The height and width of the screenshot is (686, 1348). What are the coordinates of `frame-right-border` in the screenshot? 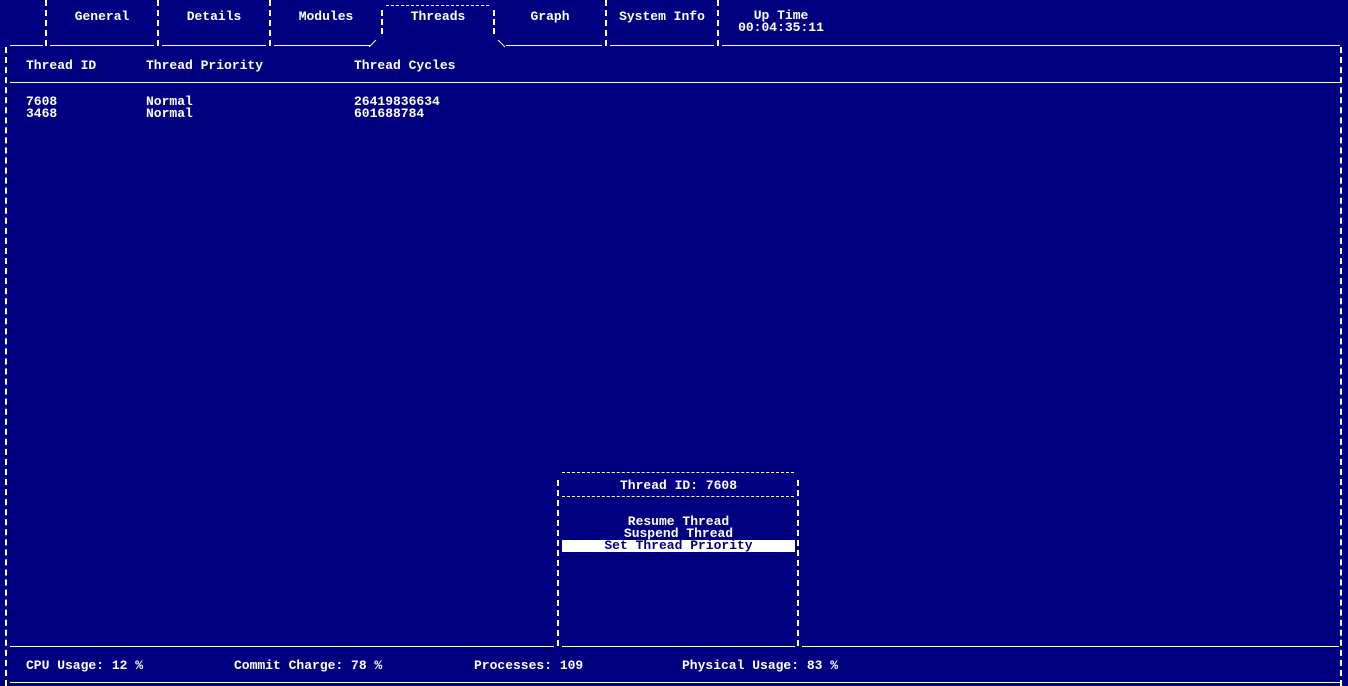 It's located at (1341, 366).